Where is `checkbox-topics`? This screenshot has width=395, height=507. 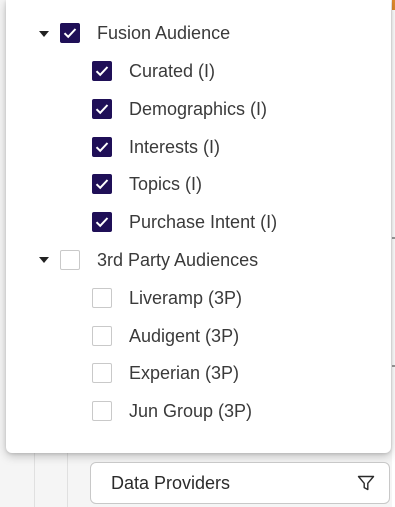 checkbox-topics is located at coordinates (102, 184).